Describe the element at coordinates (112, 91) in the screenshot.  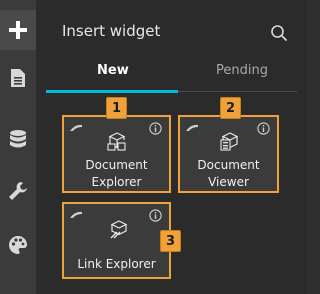
I see `active-tab-indicator` at that location.